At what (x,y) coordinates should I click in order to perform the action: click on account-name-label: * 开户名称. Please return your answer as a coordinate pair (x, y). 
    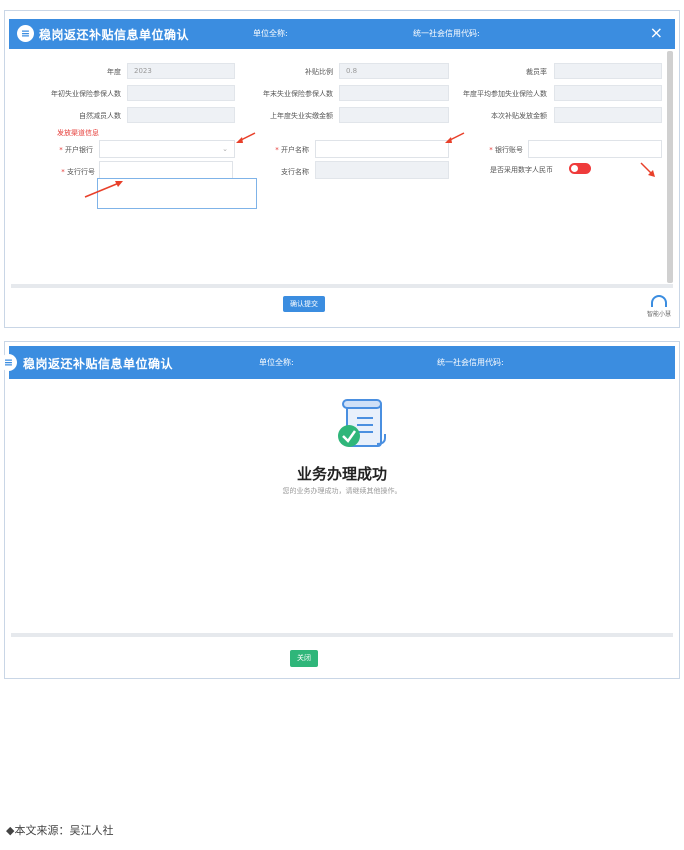
    Looking at the image, I should click on (292, 150).